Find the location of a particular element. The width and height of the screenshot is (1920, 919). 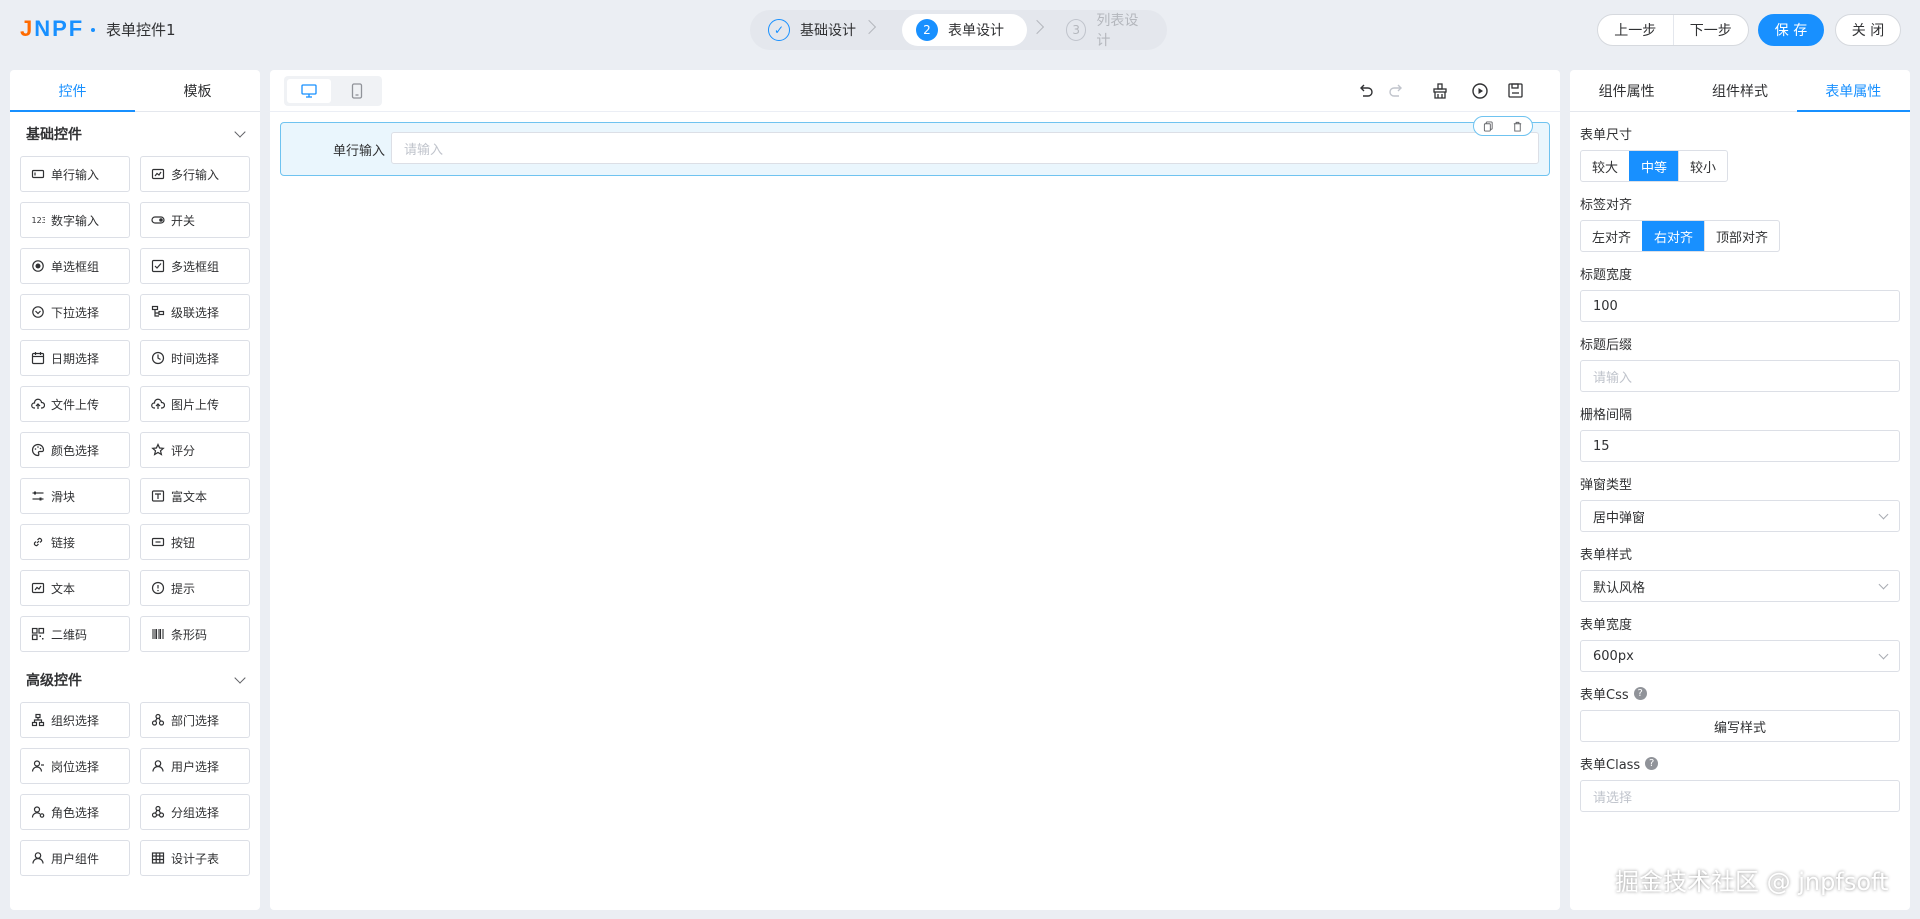

component-item: 岗位选择 is located at coordinates (75, 766).